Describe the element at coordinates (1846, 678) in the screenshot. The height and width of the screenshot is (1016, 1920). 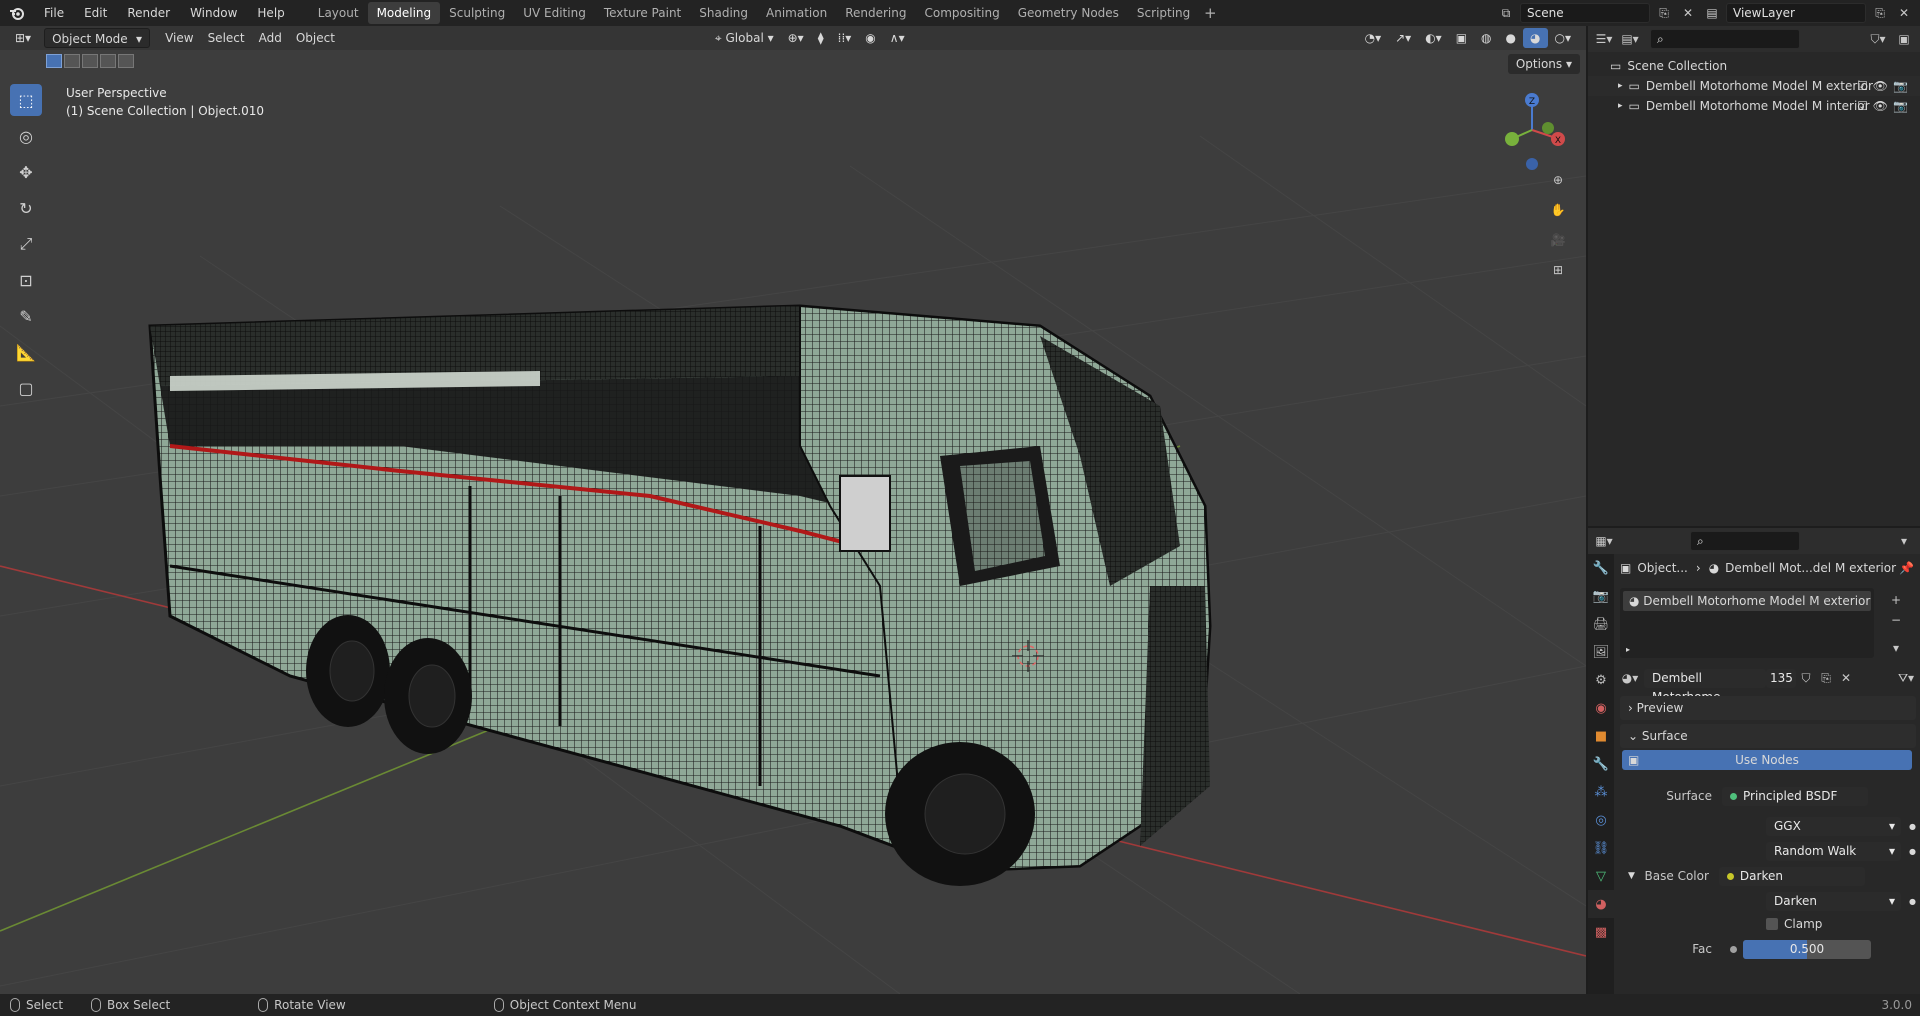
I see `unlink-icon: ✕` at that location.